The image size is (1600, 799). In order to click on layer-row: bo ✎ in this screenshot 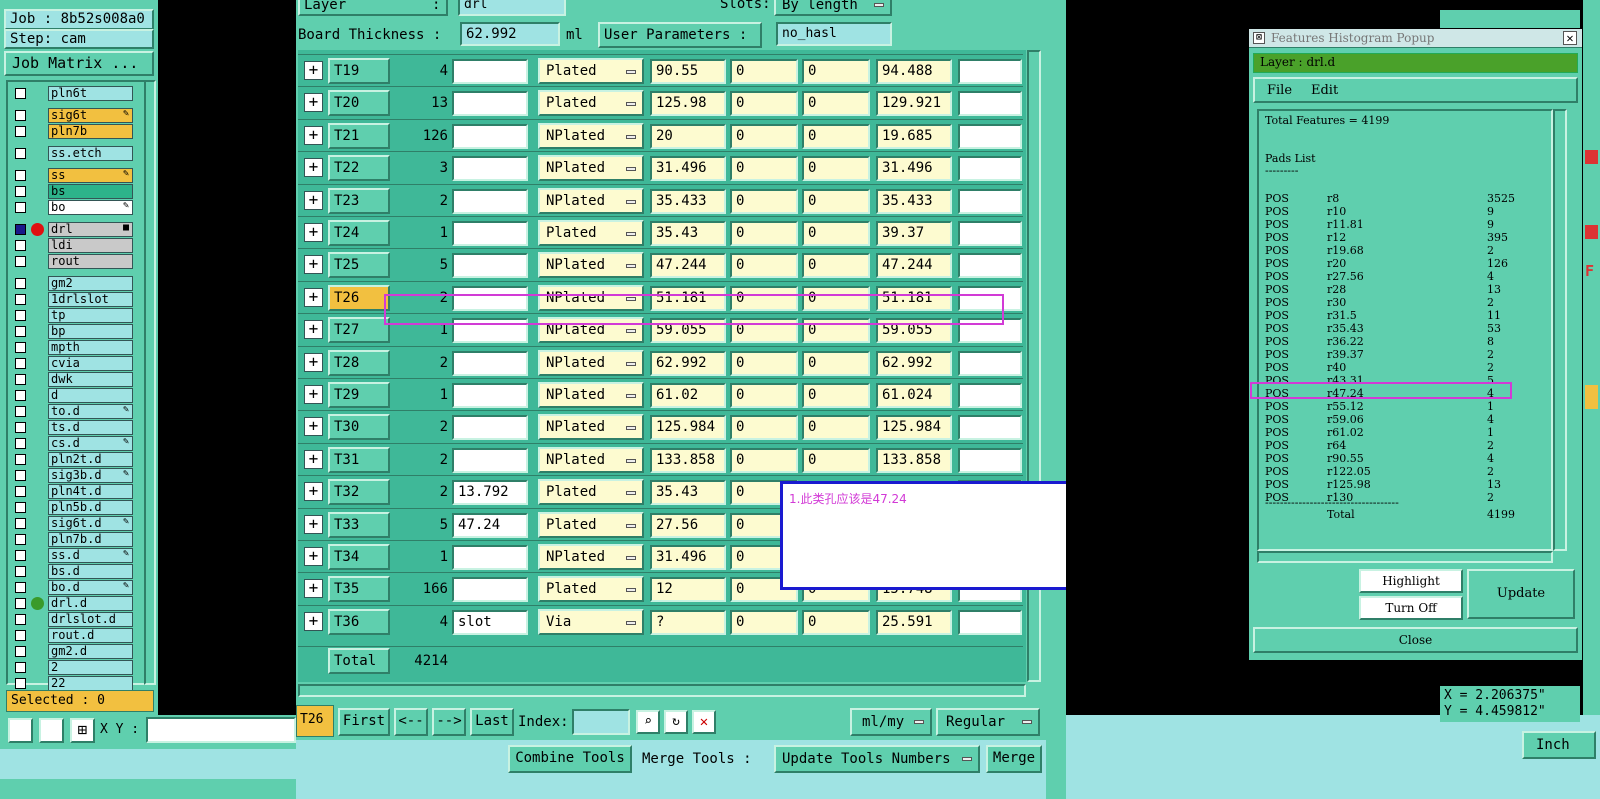, I will do `click(72, 207)`.